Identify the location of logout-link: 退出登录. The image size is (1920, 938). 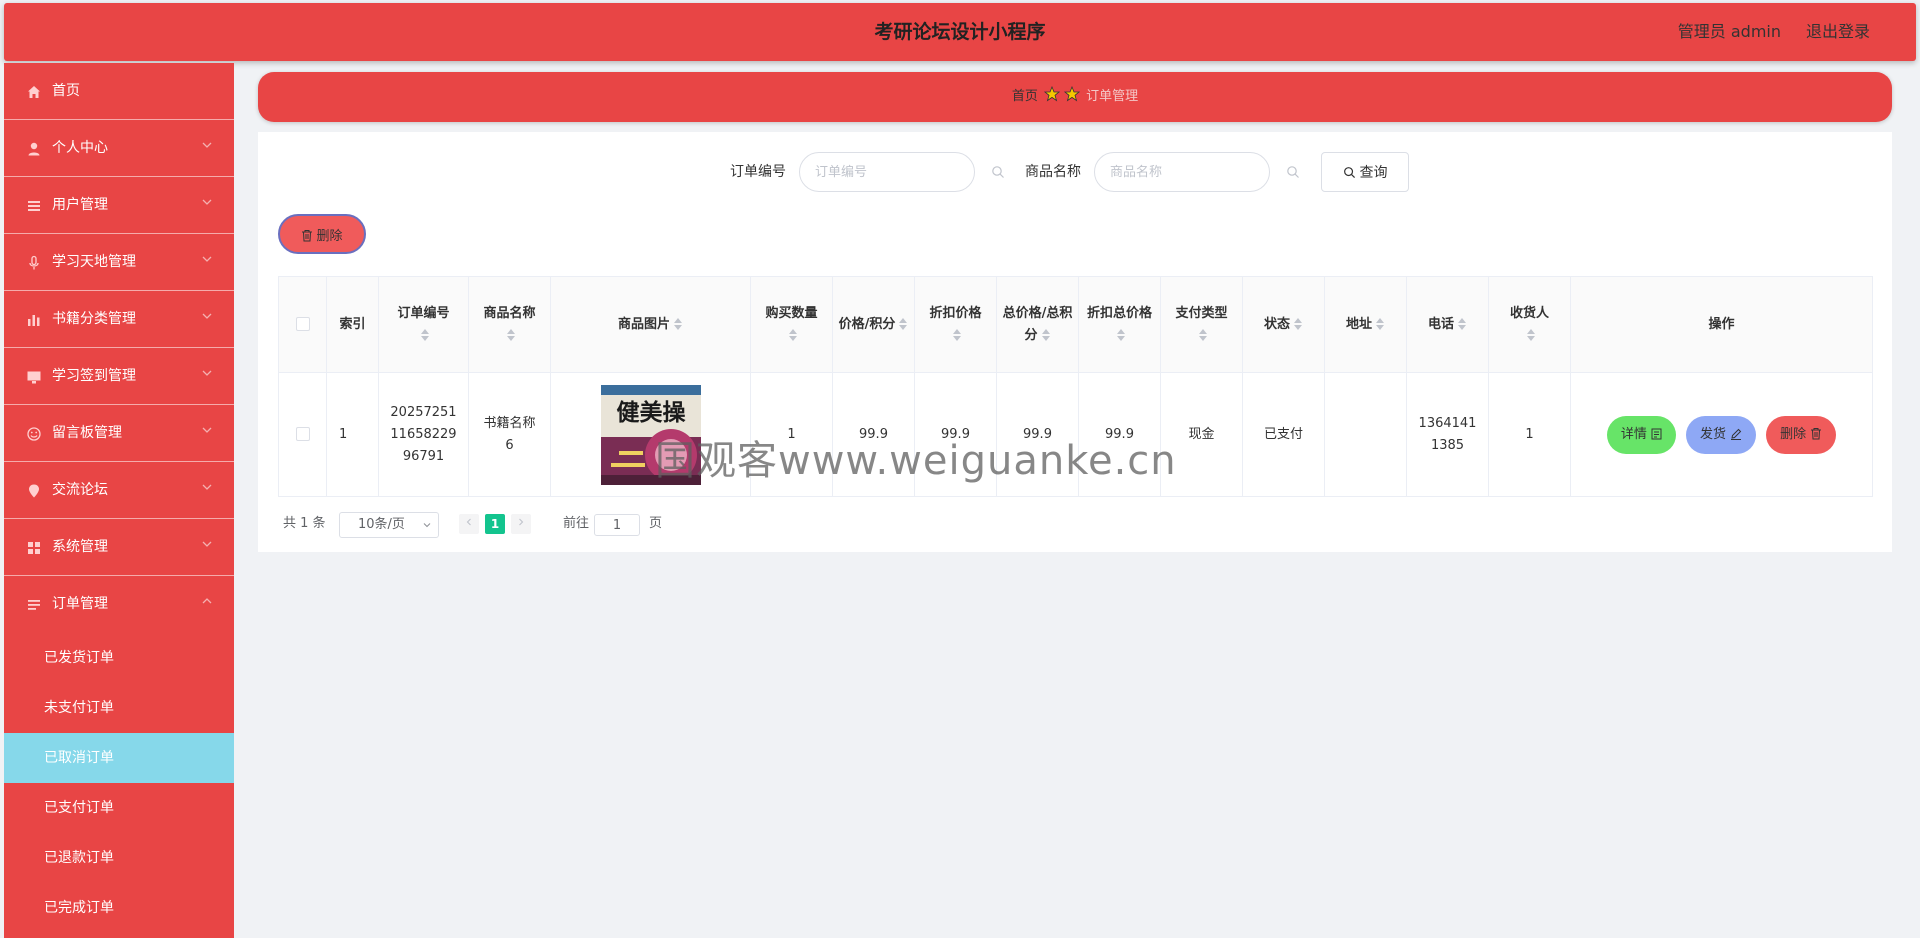
(1838, 32).